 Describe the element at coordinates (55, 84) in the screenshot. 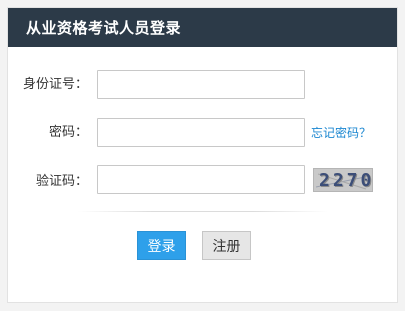

I see `id-number-label: 身份证号：` at that location.